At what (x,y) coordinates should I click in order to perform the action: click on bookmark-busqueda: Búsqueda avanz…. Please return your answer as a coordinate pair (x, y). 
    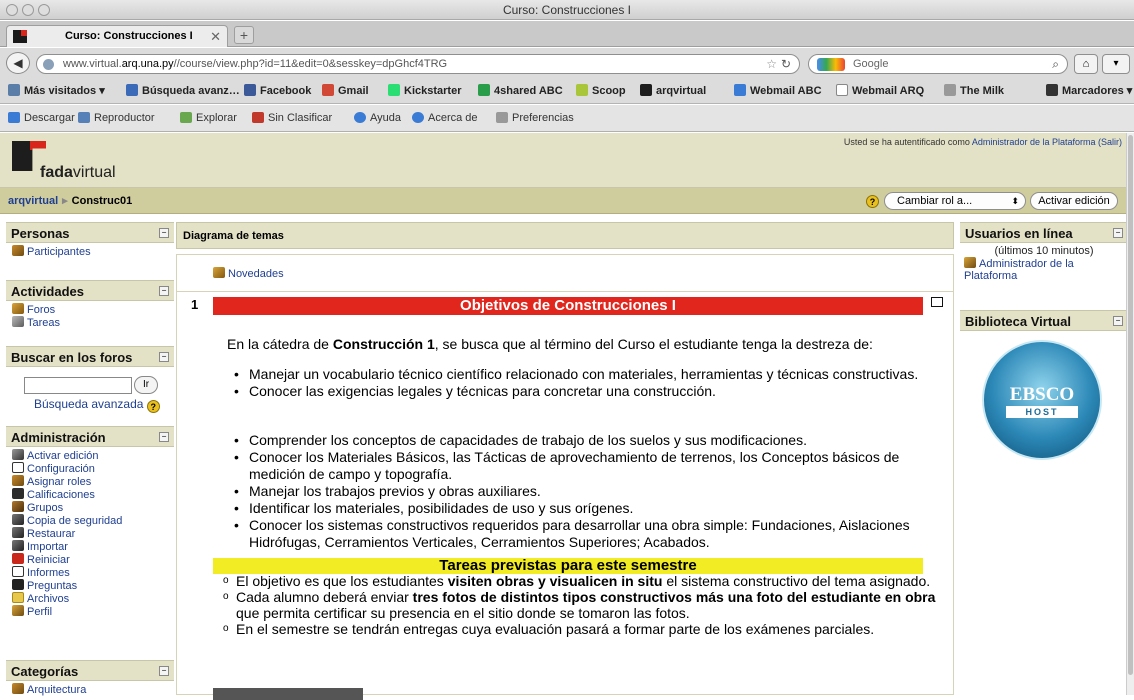
    Looking at the image, I should click on (183, 90).